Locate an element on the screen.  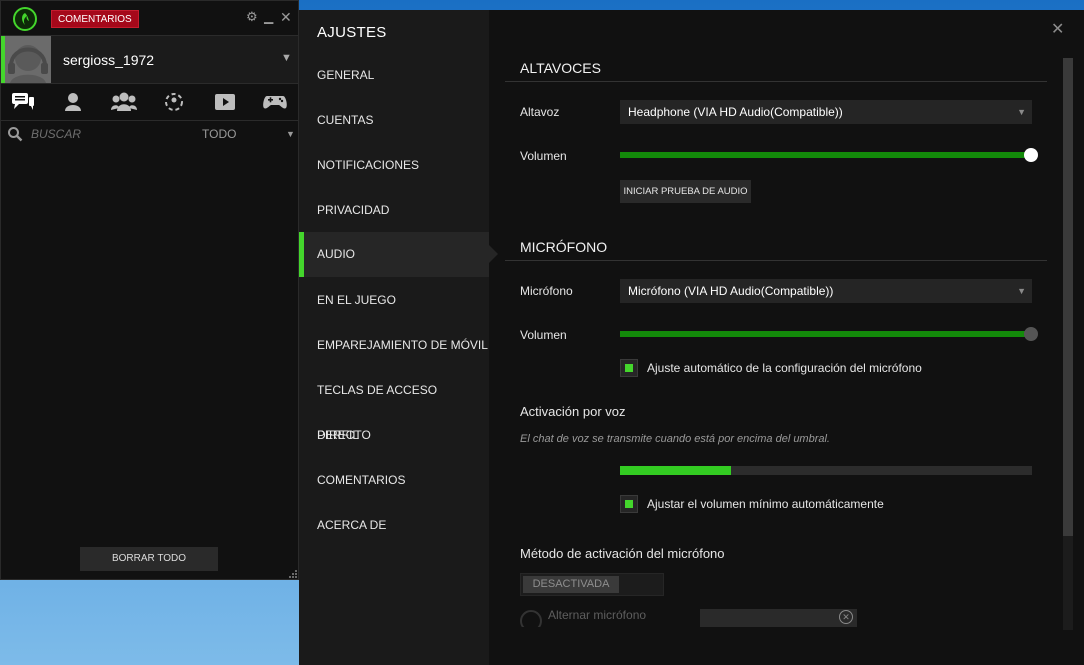
microphone-heading: MICRÓFONO is located at coordinates (564, 247).